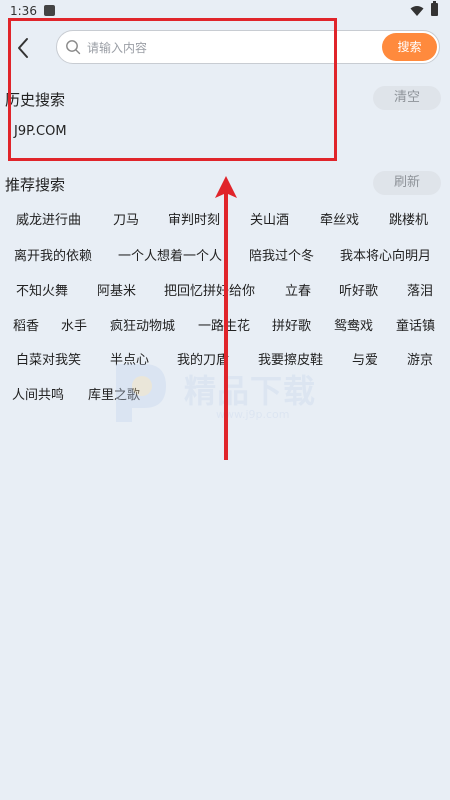 The height and width of the screenshot is (800, 450). Describe the element at coordinates (434, 8) in the screenshot. I see `battery-icon` at that location.